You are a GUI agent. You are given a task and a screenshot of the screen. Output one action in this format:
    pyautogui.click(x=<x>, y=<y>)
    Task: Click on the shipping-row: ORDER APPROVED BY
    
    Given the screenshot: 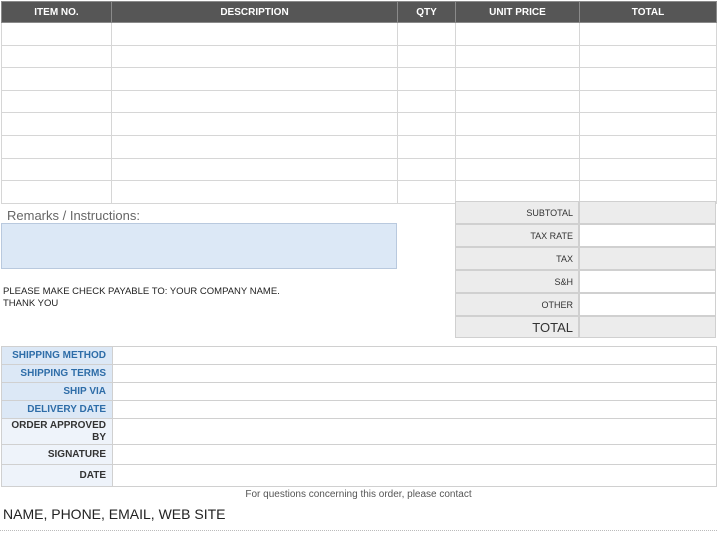 What is the action you would take?
    pyautogui.click(x=359, y=431)
    